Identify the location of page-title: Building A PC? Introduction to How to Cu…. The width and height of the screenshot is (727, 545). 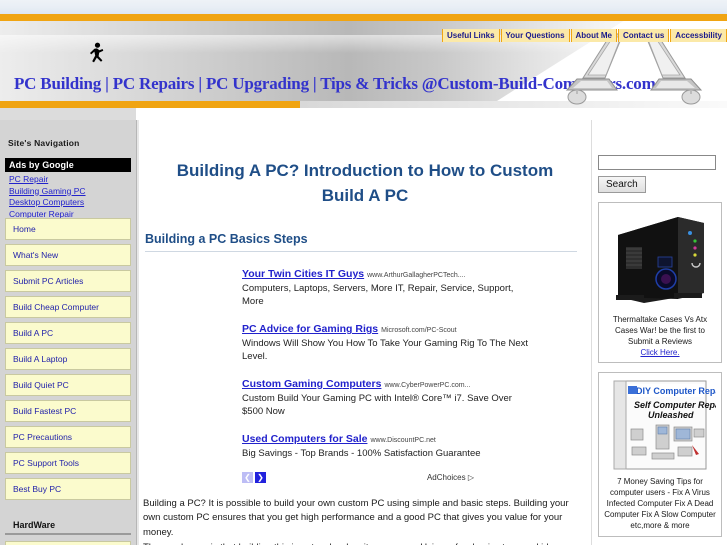
(365, 183).